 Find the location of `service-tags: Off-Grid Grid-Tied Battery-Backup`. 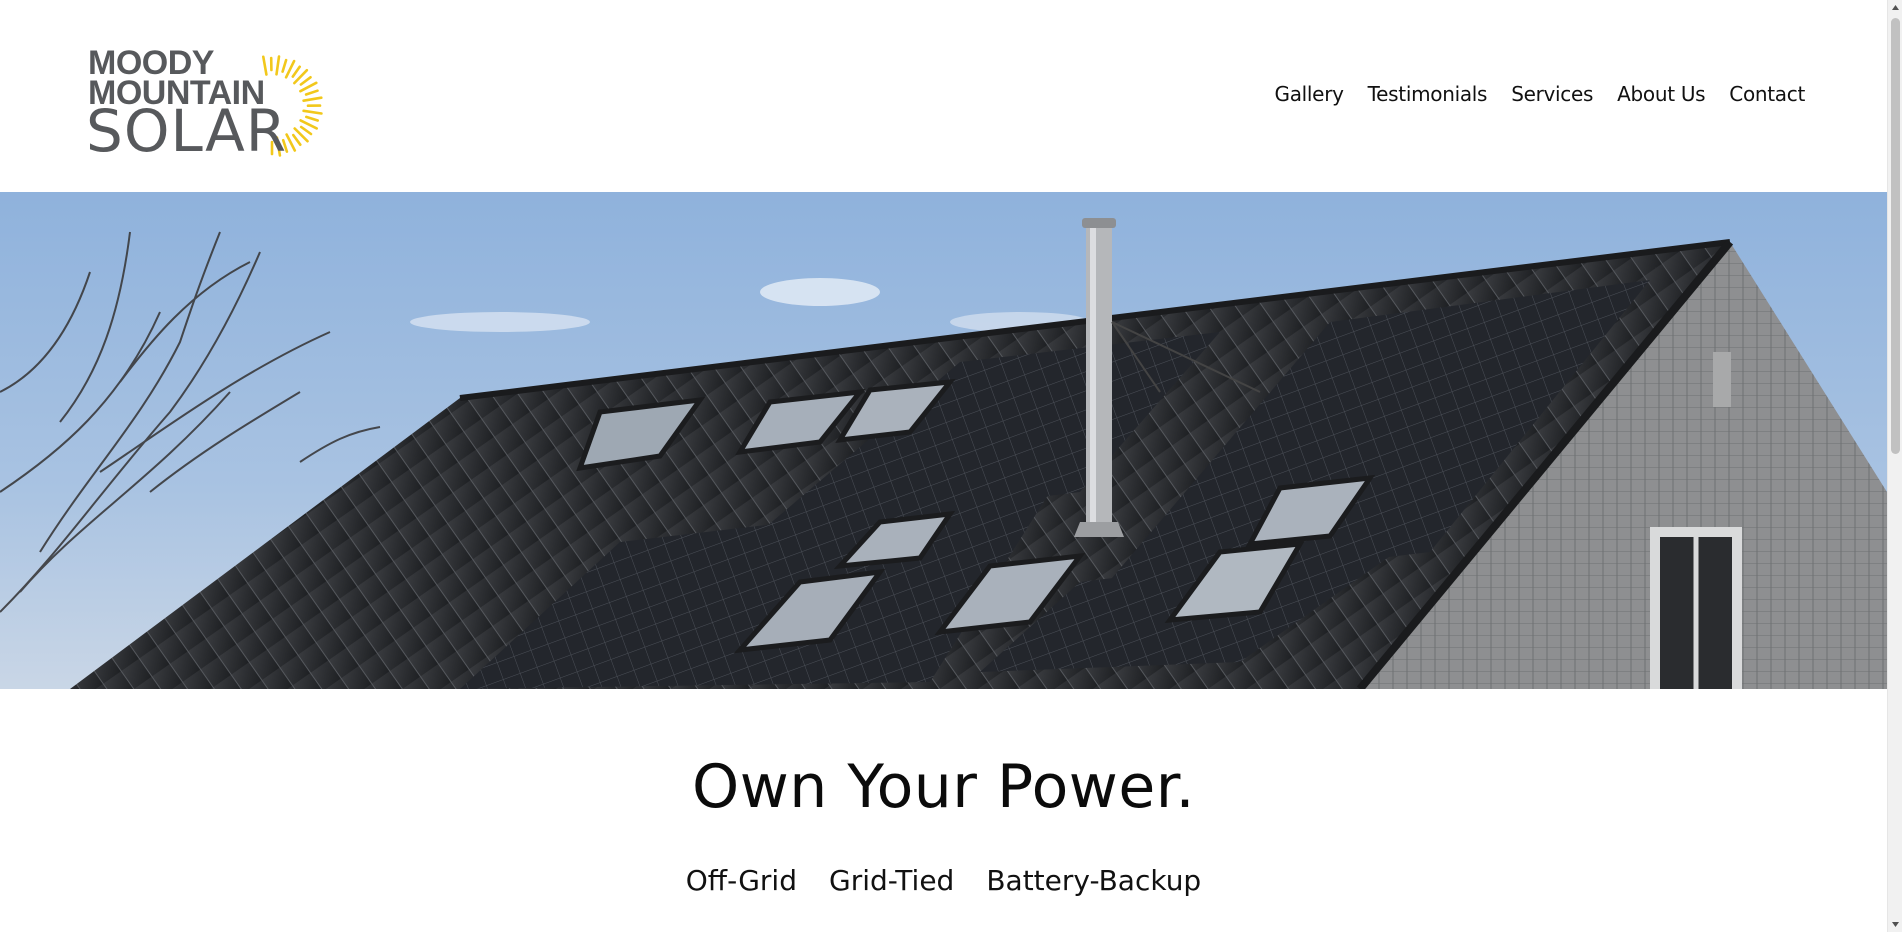

service-tags: Off-Grid Grid-Tied Battery-Backup is located at coordinates (943, 880).